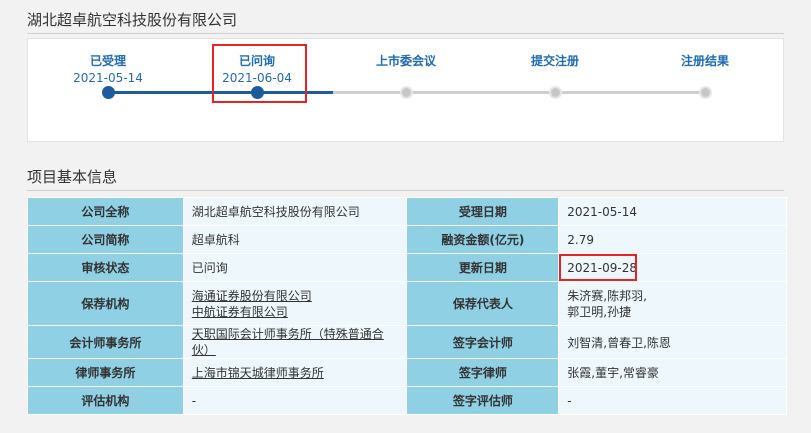 The height and width of the screenshot is (433, 811). Describe the element at coordinates (259, 73) in the screenshot. I see `highlight-box-inquiry-date` at that location.